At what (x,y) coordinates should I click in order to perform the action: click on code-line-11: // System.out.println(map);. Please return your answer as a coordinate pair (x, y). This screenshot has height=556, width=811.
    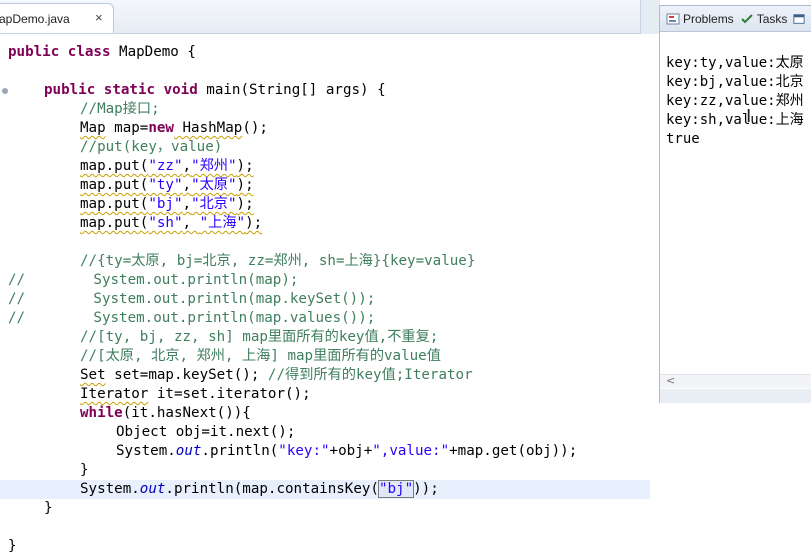
    Looking at the image, I should click on (325, 280).